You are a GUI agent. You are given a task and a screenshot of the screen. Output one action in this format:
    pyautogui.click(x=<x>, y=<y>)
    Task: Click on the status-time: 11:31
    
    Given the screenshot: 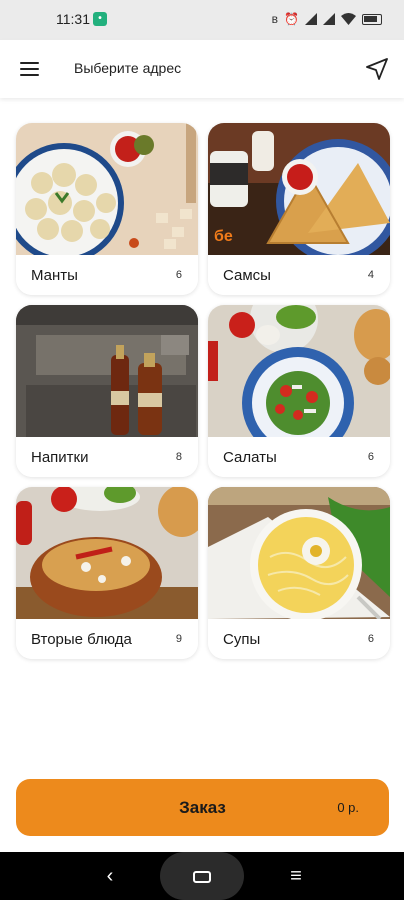 What is the action you would take?
    pyautogui.click(x=73, y=19)
    